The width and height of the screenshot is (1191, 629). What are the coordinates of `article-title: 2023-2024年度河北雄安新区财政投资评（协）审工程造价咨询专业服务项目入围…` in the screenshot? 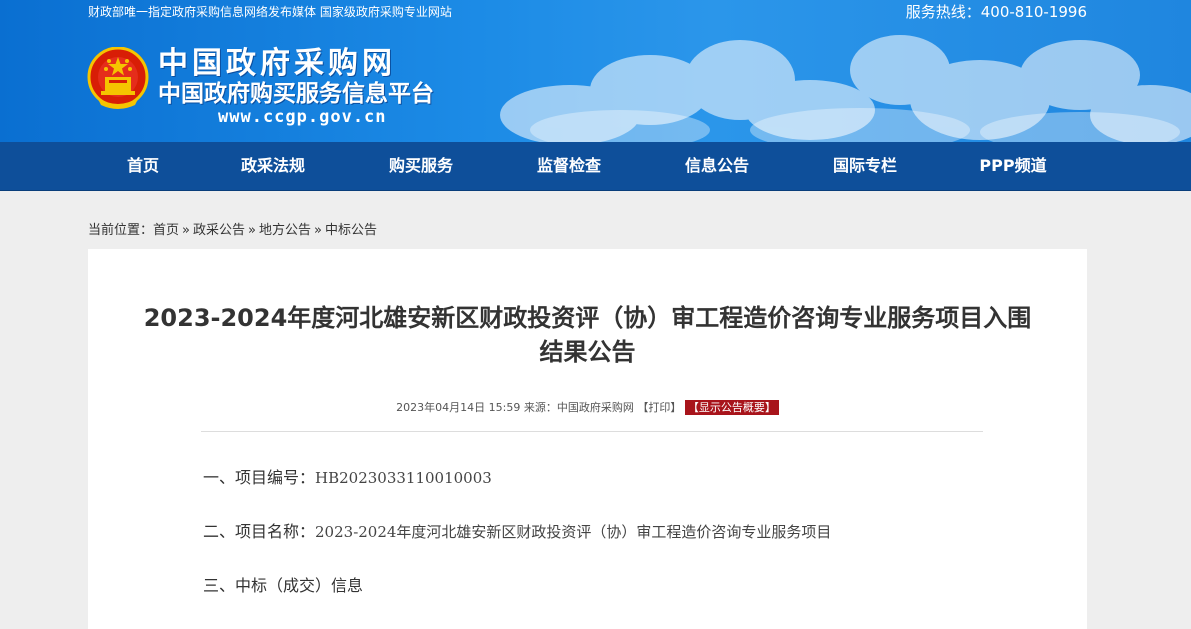 It's located at (587, 335).